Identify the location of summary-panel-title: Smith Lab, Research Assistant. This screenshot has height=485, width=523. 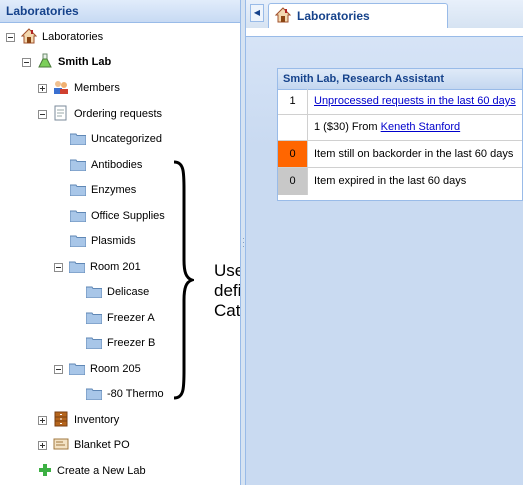
(363, 79).